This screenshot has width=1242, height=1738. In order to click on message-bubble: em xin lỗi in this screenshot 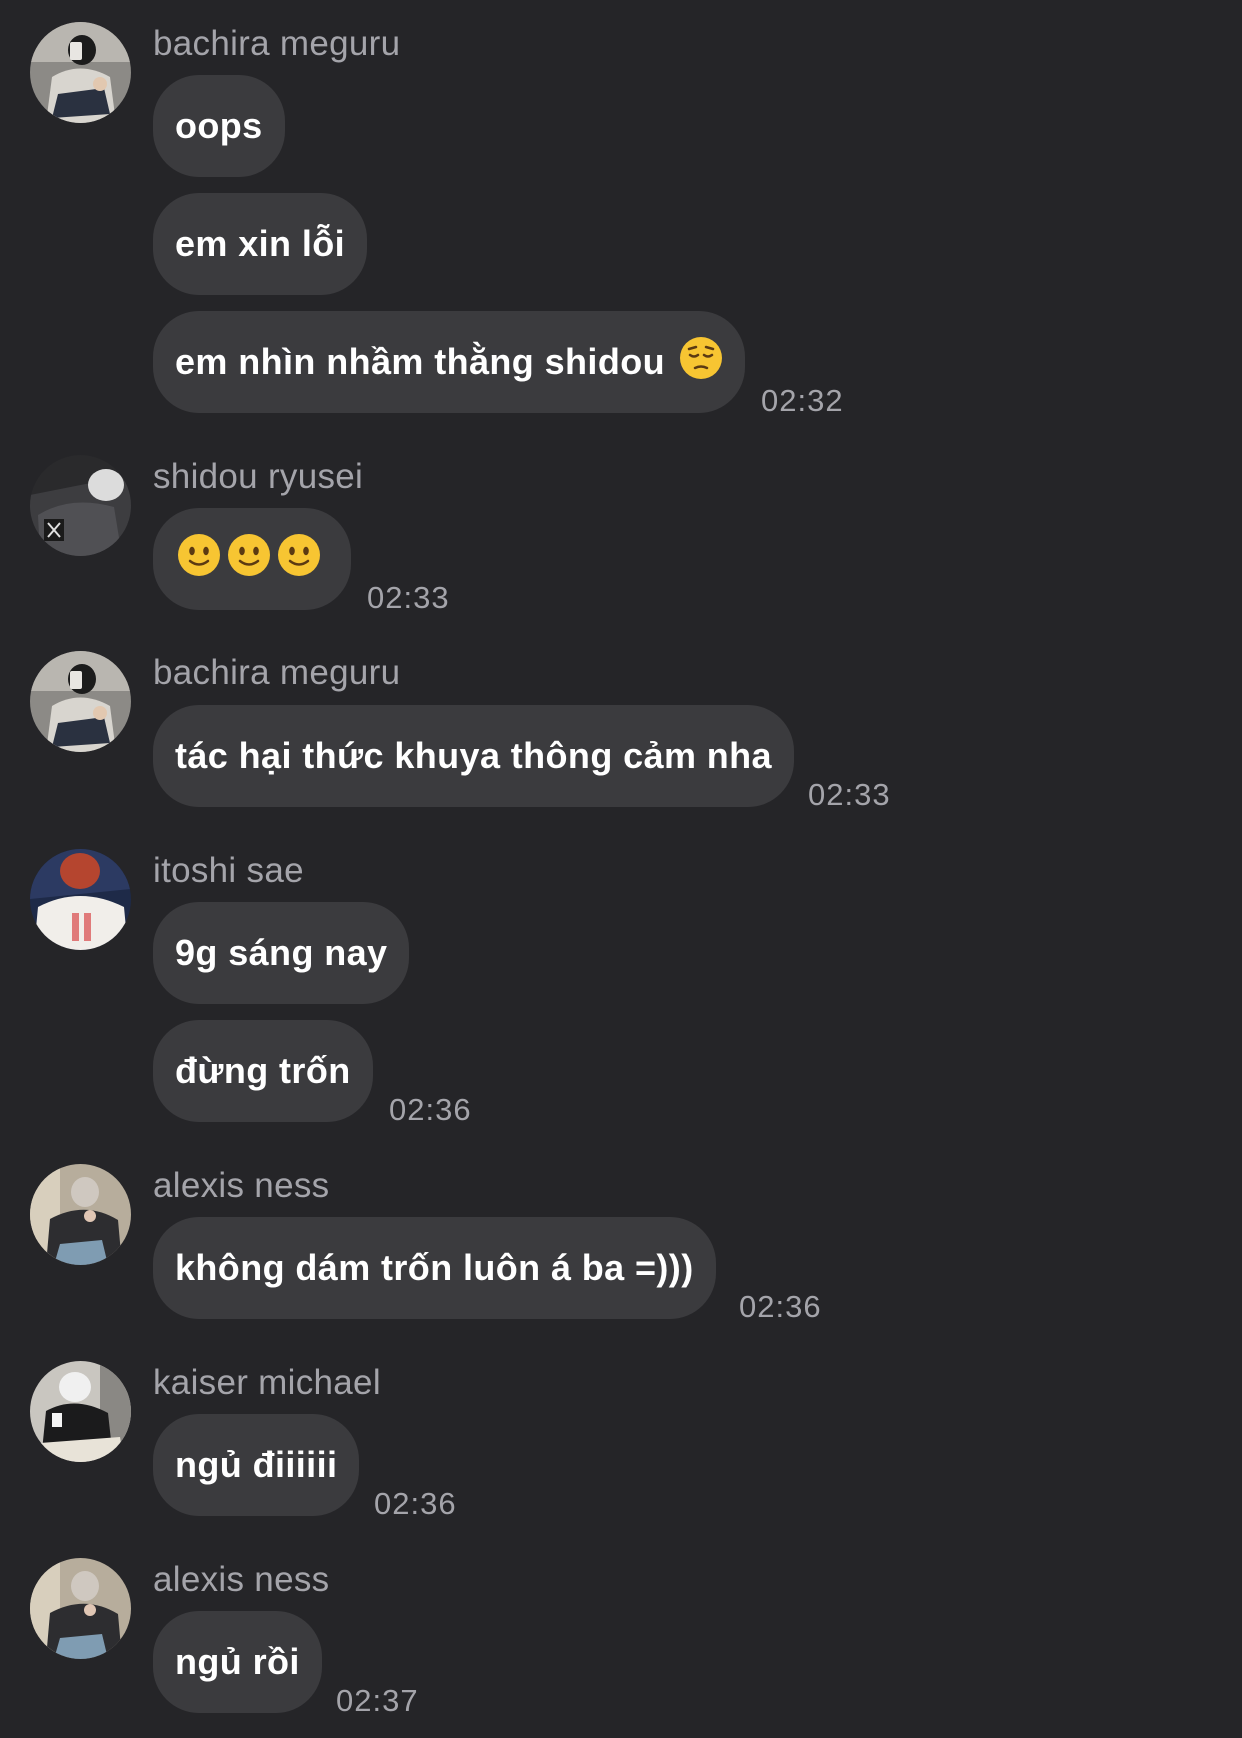, I will do `click(260, 244)`.